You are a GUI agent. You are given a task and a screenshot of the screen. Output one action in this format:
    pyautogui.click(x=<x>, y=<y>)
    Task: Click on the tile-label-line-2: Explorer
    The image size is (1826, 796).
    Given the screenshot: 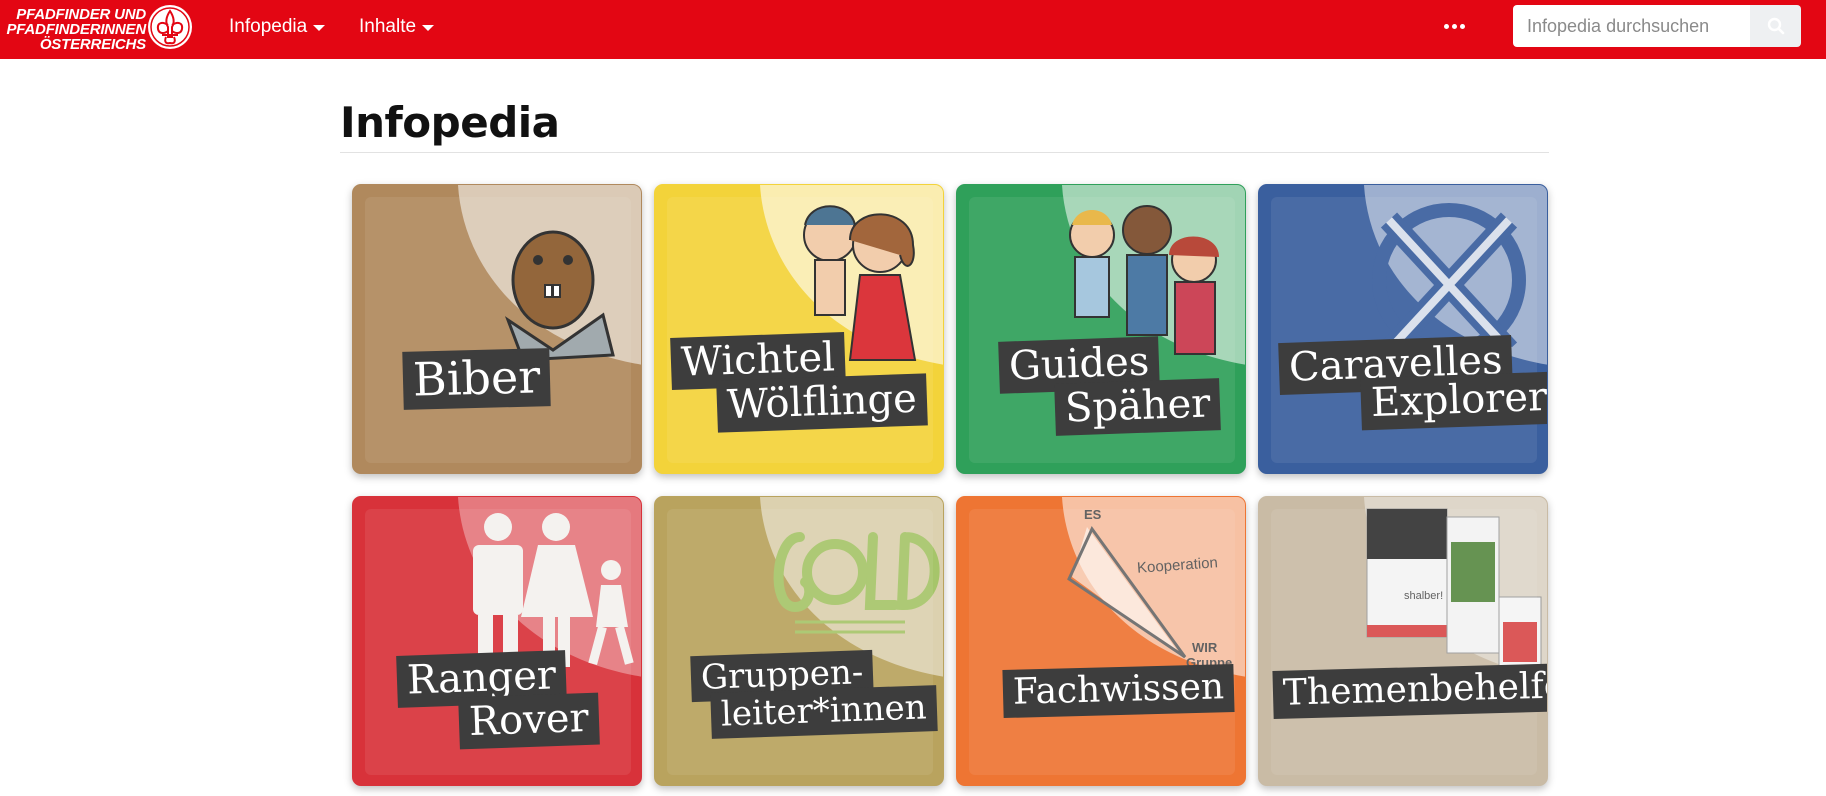 What is the action you would take?
    pyautogui.click(x=1453, y=401)
    